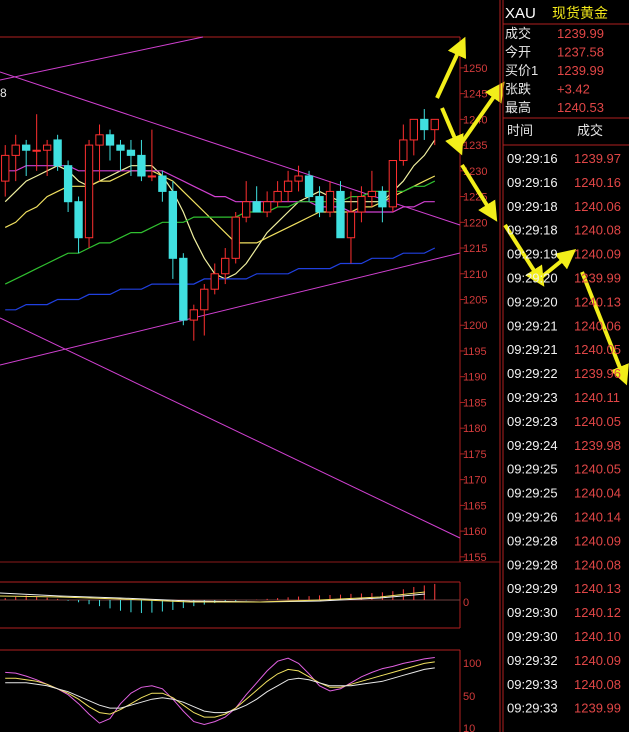 This screenshot has width=629, height=732. I want to click on price-partial-label: 8, so click(3, 93).